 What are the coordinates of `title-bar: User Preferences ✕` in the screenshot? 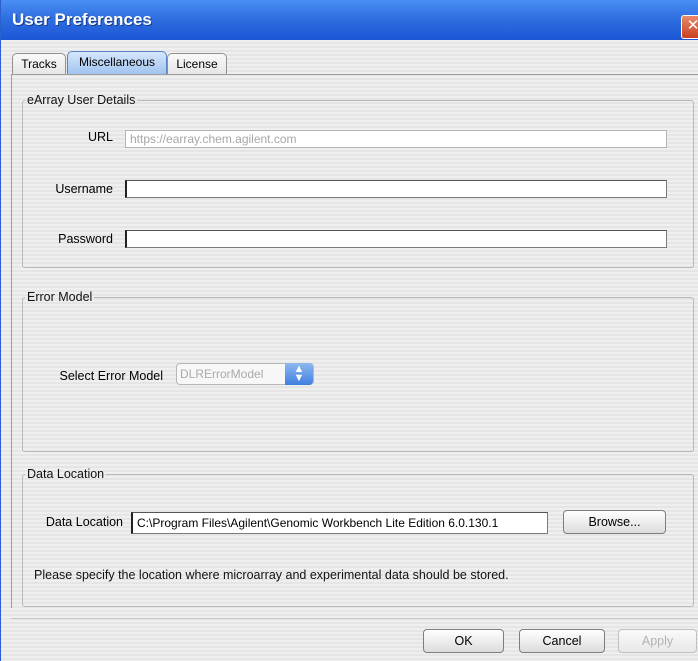 It's located at (349, 20).